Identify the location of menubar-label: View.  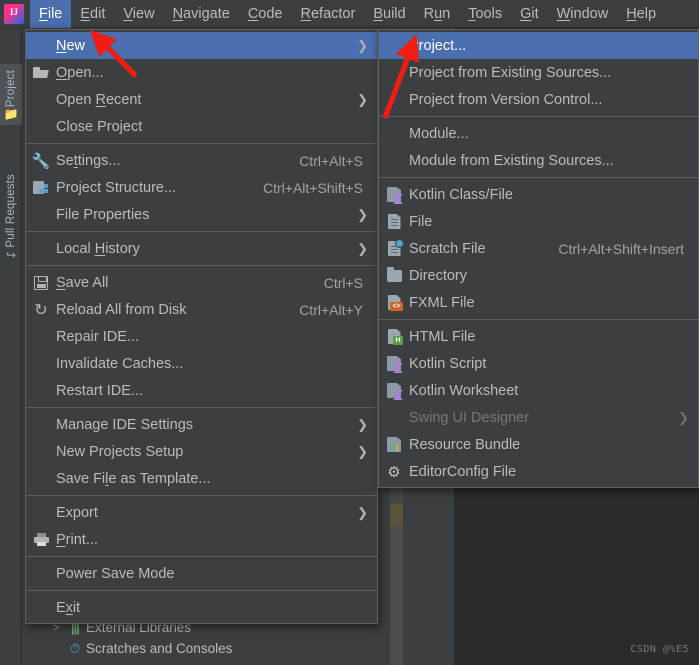
(139, 13).